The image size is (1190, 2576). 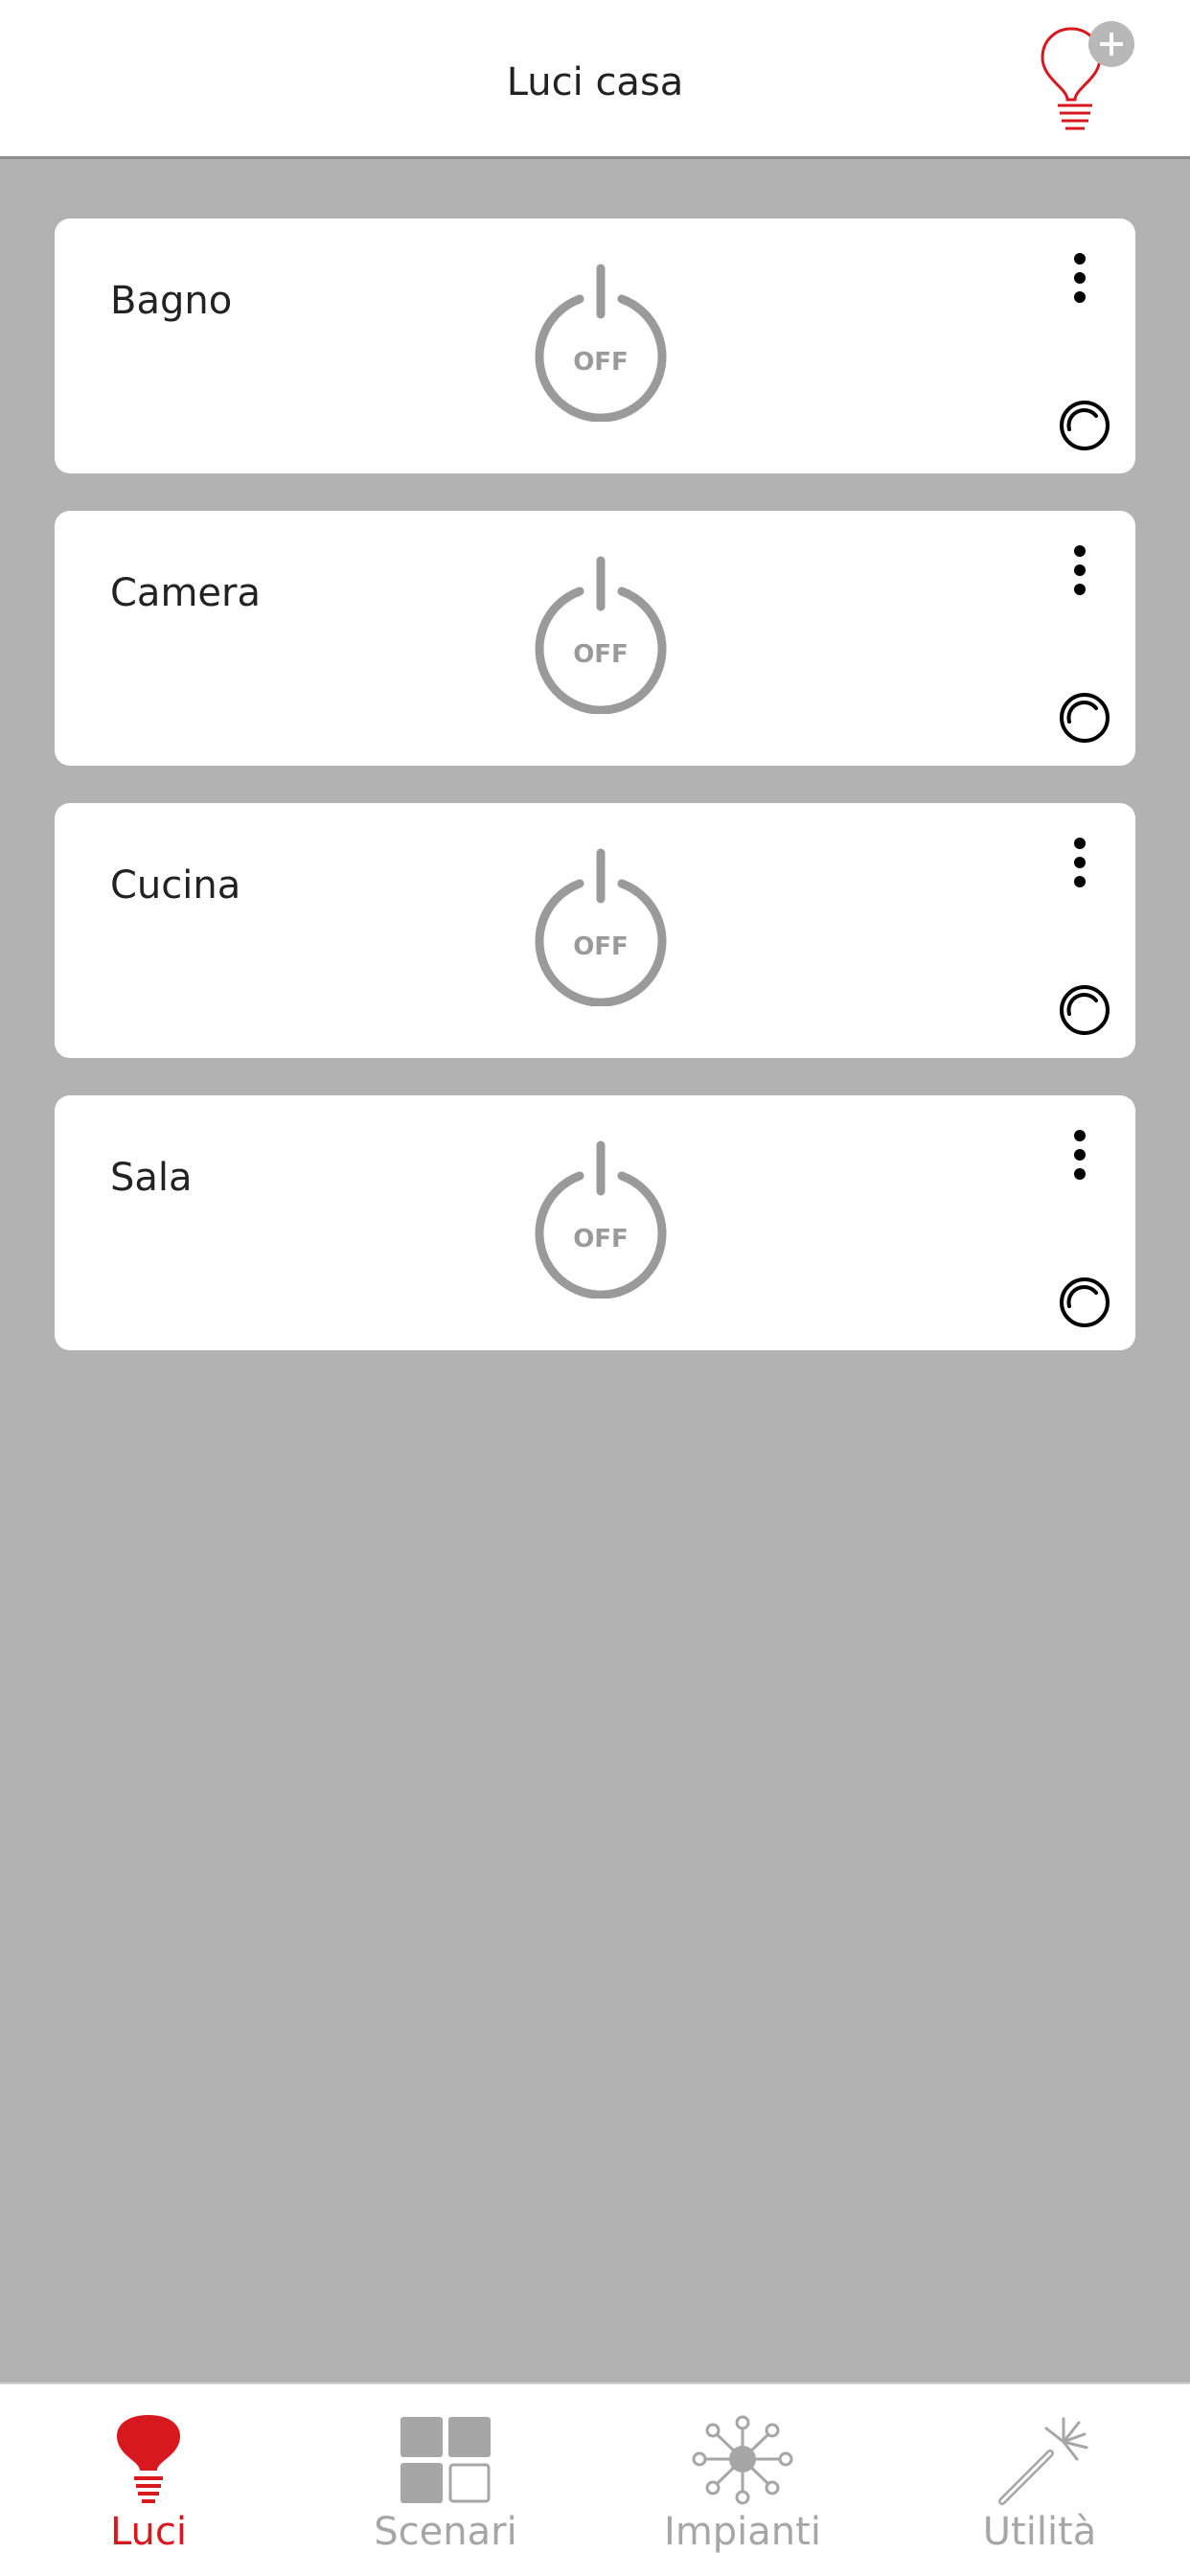 I want to click on room-card-bagno: Bagno OFF, so click(x=595, y=345).